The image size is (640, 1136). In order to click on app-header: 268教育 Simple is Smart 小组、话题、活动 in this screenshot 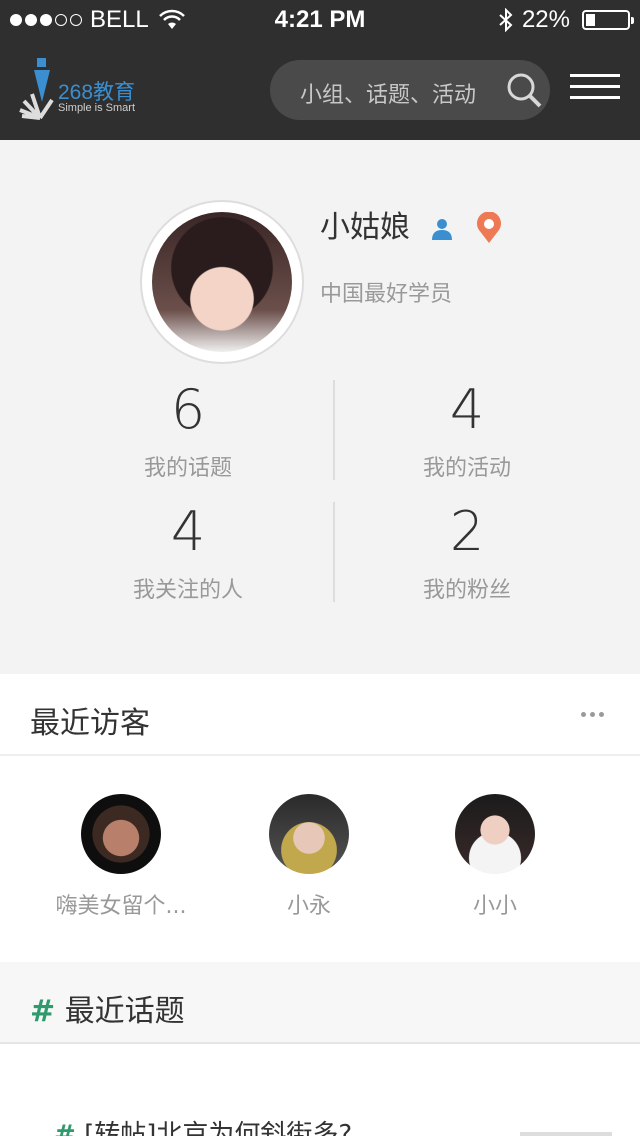, I will do `click(320, 90)`.